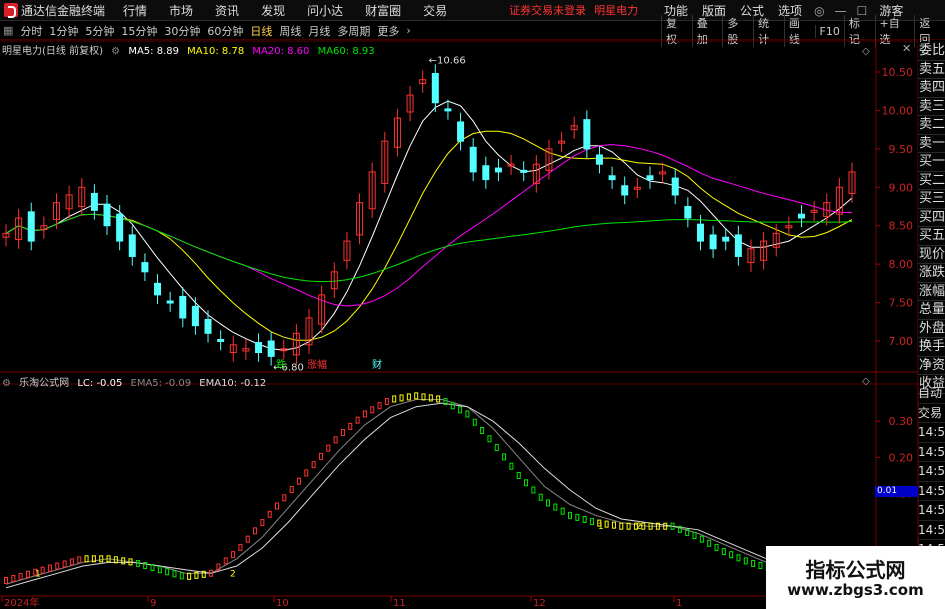 Image resolution: width=945 pixels, height=609 pixels. Describe the element at coordinates (216, 51) in the screenshot. I see `ma10-value: MA10: 8.78` at that location.